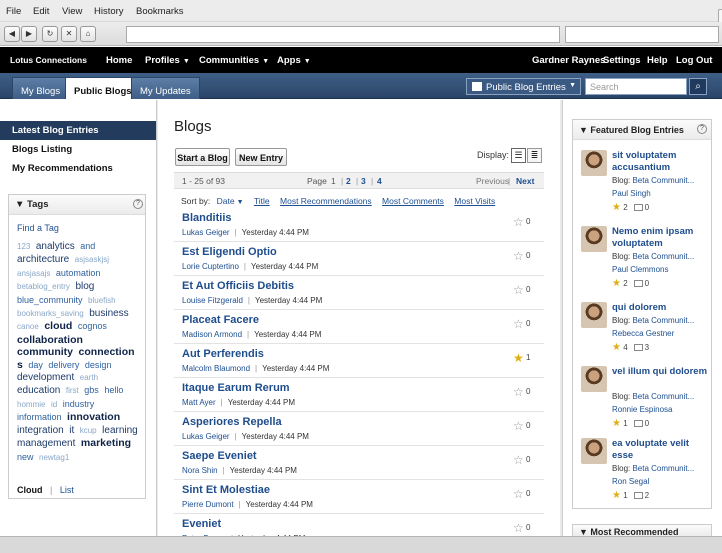 The height and width of the screenshot is (553, 722). I want to click on tag-item: automation, so click(78, 273).